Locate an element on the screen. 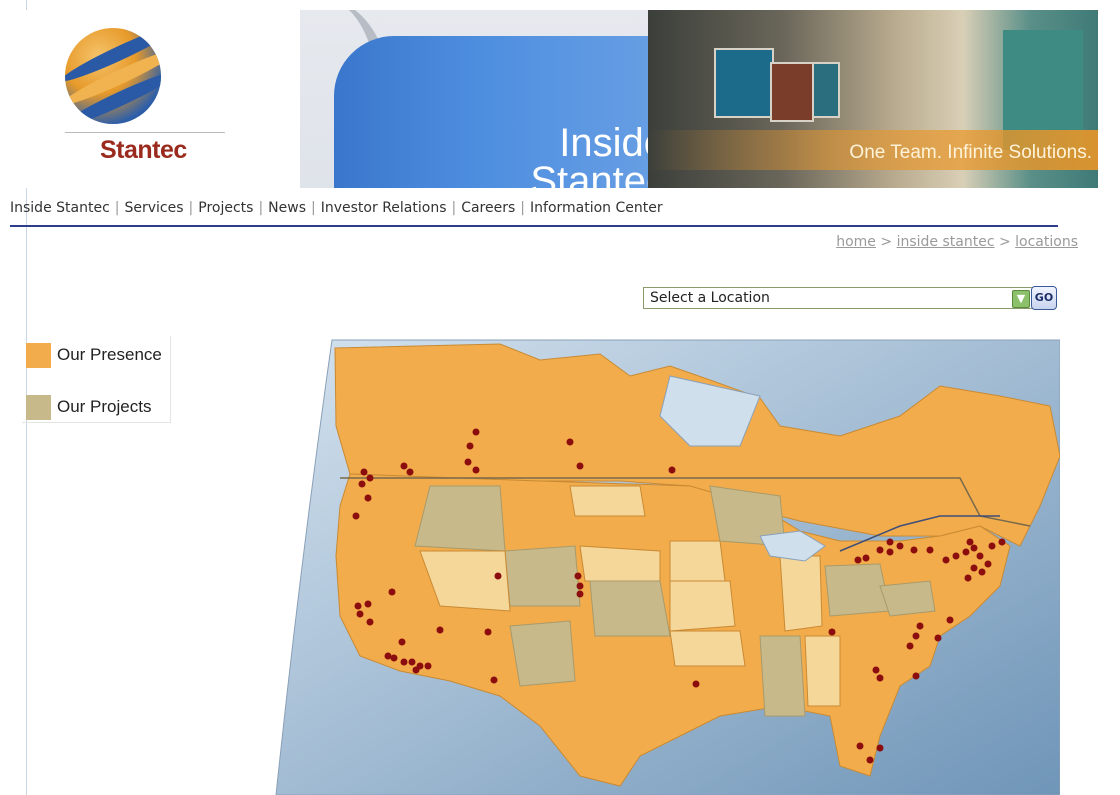 This screenshot has height=795, width=1120. stantec-logo: Stantec is located at coordinates (155, 99).